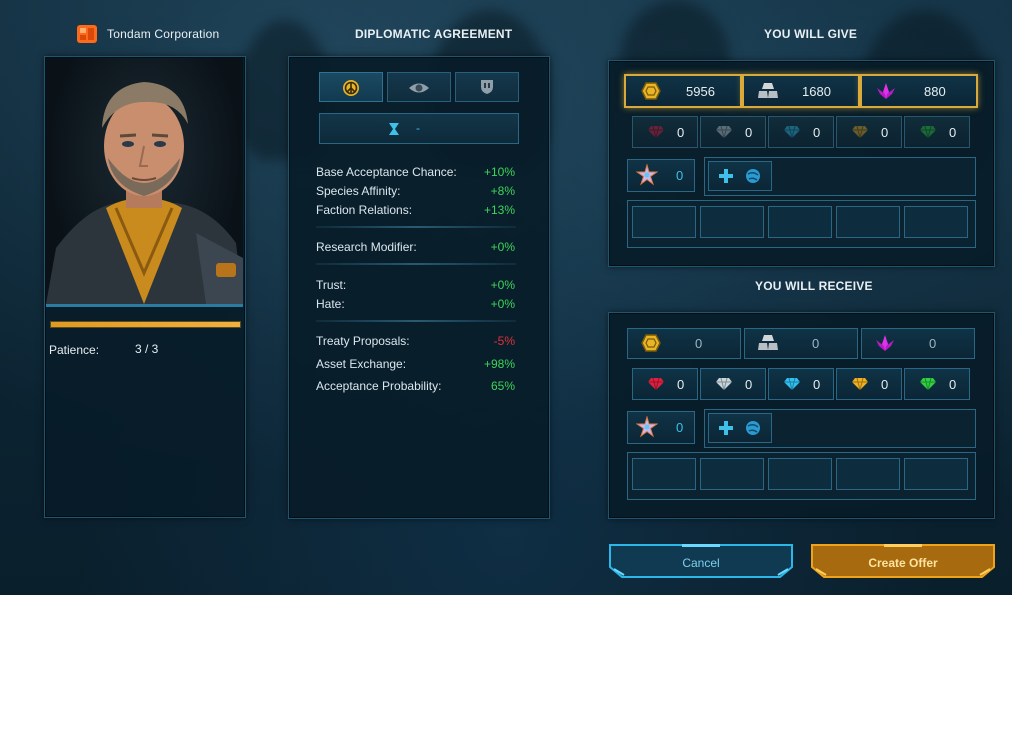  I want to click on duration-field: -, so click(419, 128).